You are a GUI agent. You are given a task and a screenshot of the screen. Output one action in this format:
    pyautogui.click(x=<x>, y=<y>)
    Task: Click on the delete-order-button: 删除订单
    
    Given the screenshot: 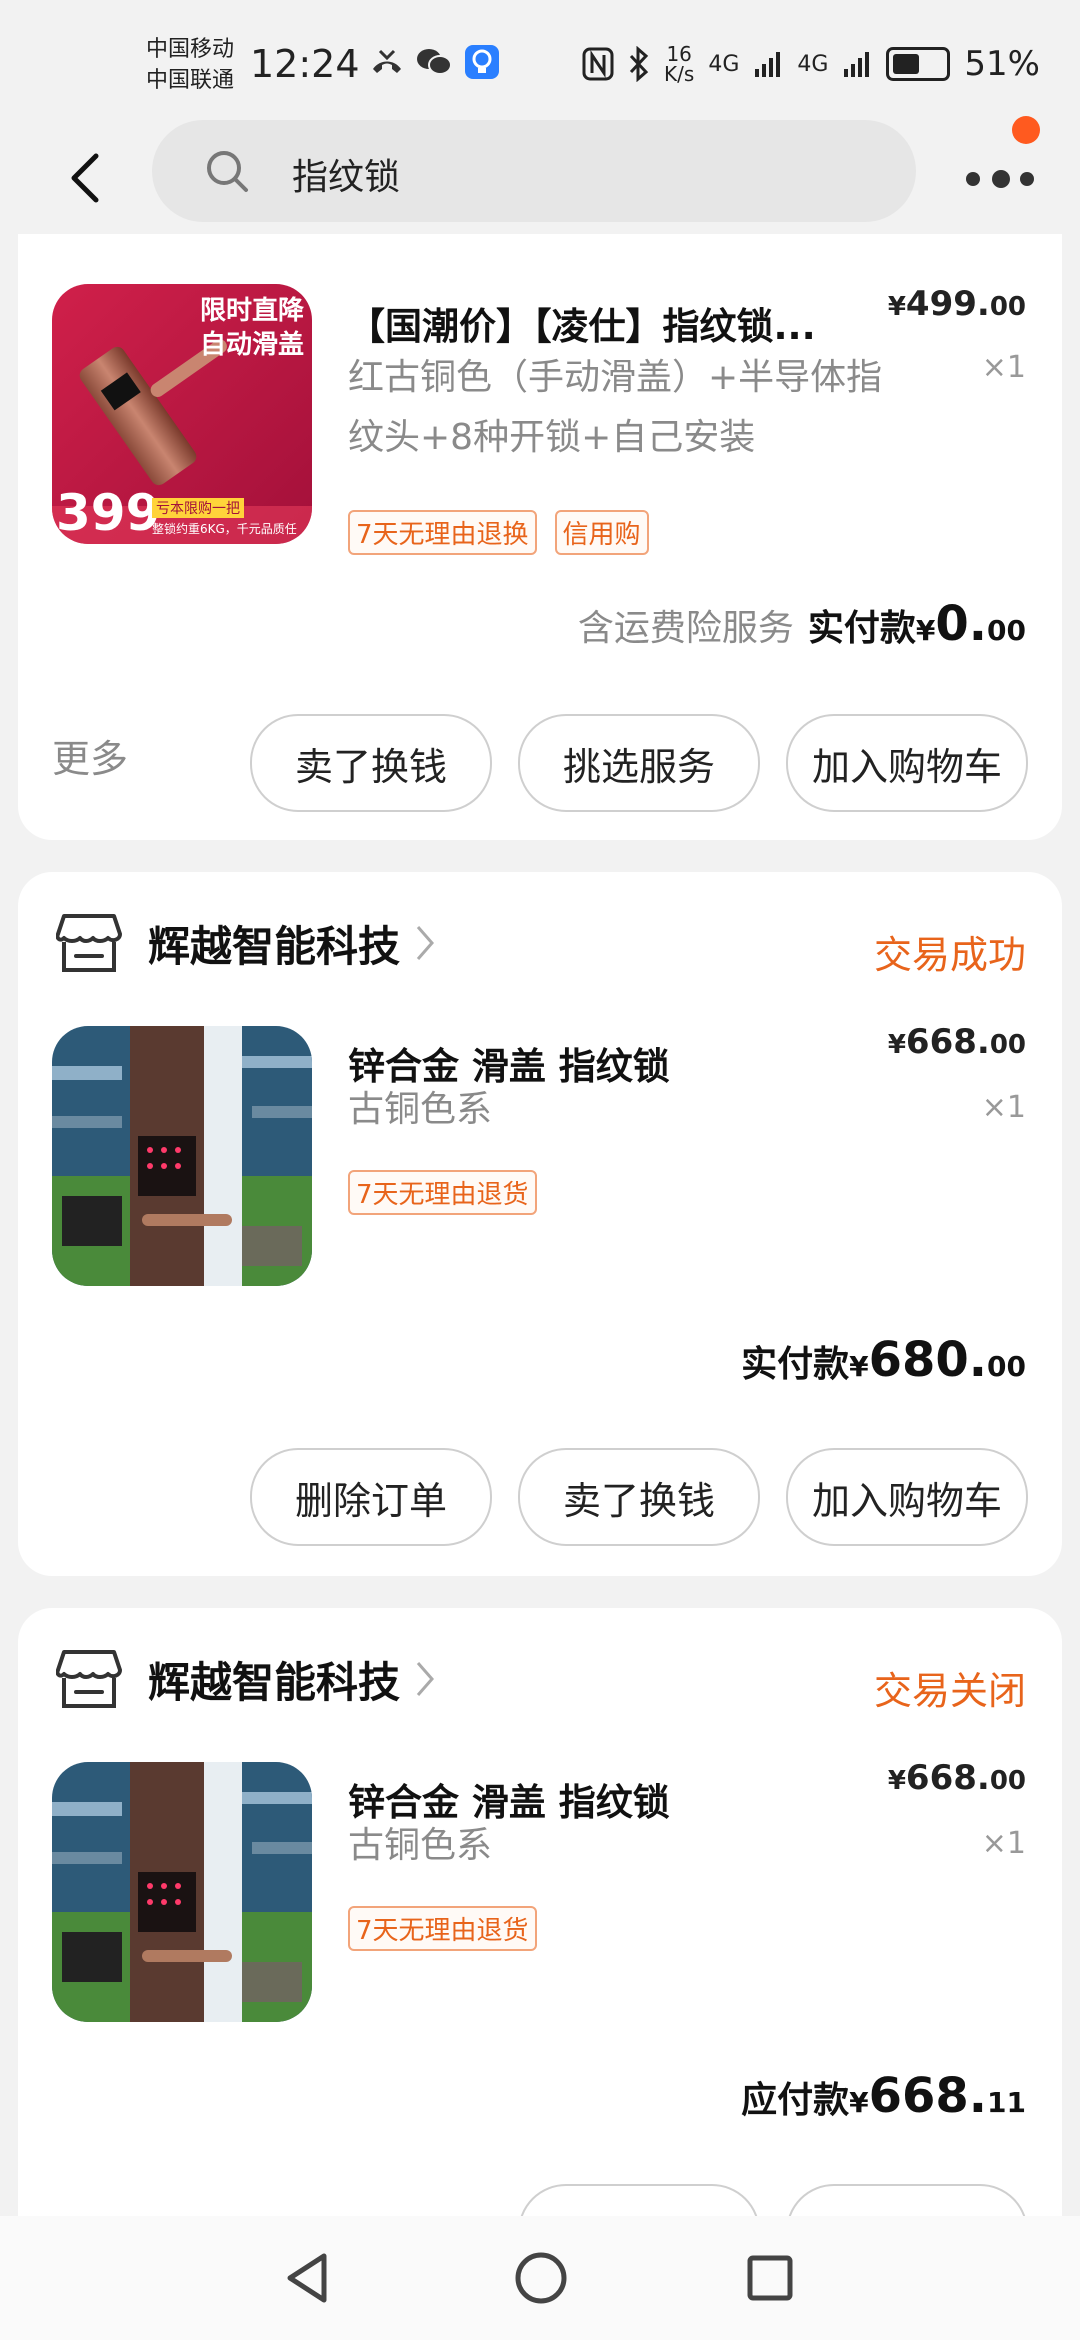 What is the action you would take?
    pyautogui.click(x=371, y=1497)
    